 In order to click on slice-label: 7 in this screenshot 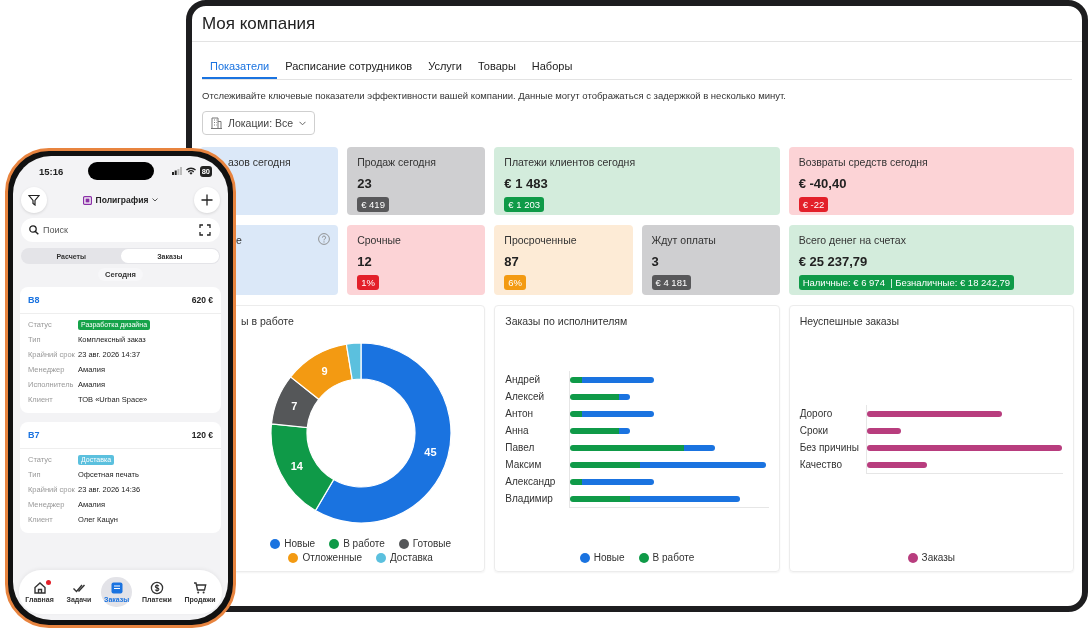, I will do `click(294, 405)`.